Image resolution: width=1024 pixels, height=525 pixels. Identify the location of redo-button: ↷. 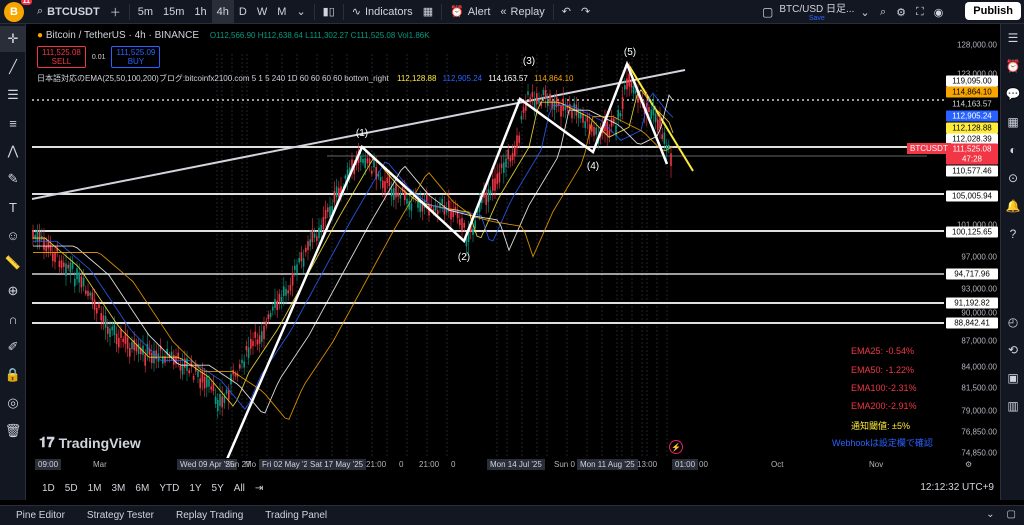
(585, 12).